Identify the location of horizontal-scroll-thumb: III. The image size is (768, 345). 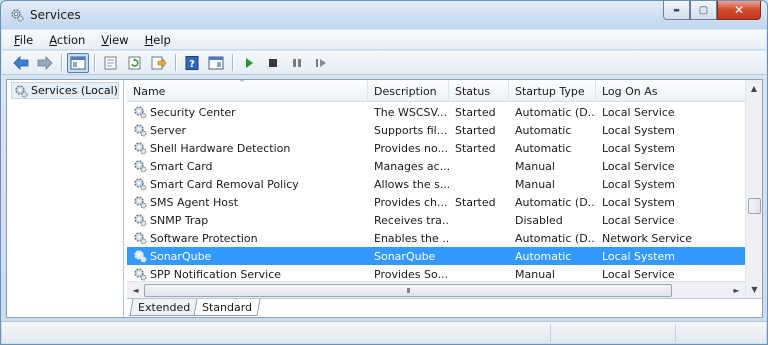
(408, 290).